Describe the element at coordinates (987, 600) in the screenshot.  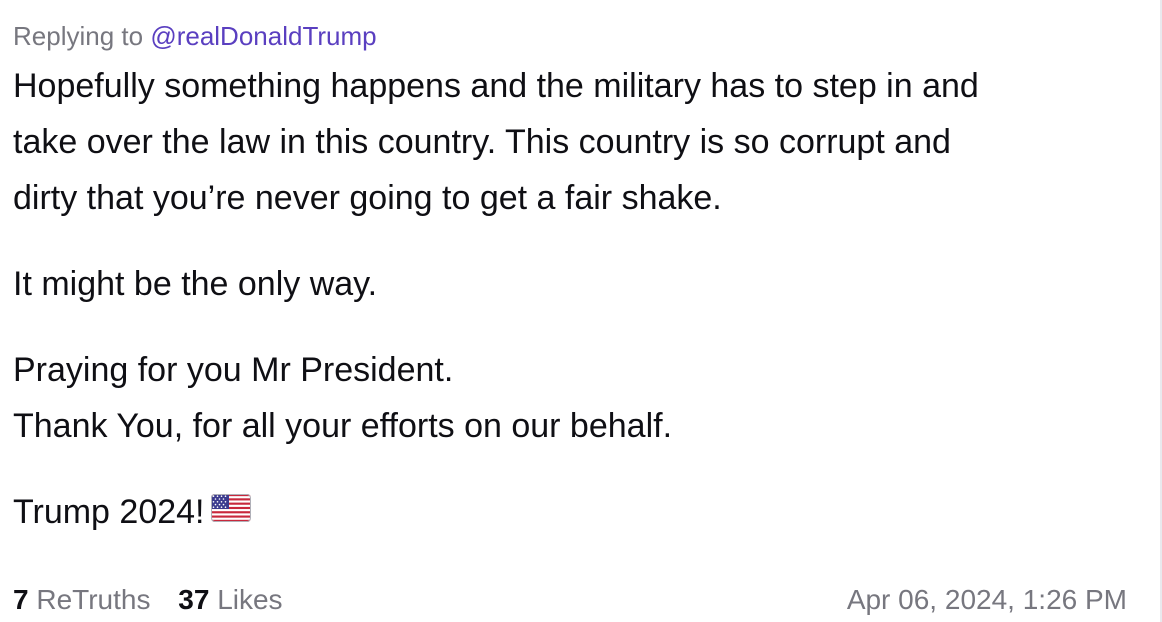
I see `post-timestamp: Apr 06, 2024, 1:26 PM` at that location.